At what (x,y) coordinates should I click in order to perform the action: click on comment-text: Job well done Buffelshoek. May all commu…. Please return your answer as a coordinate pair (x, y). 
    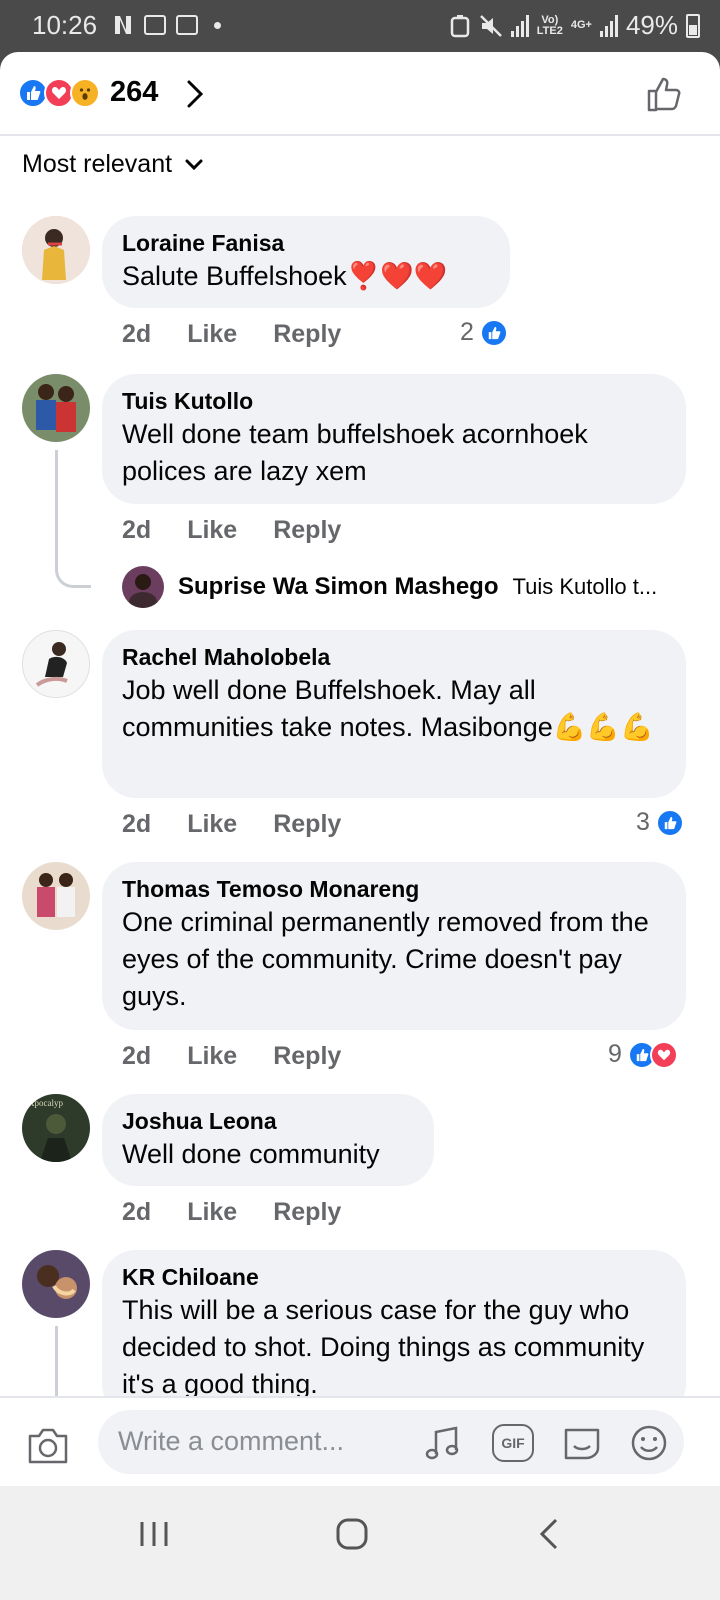
    Looking at the image, I should click on (388, 708).